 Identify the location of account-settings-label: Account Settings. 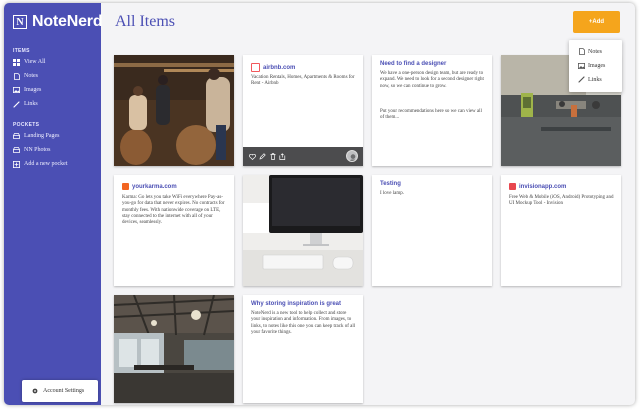
(64, 391).